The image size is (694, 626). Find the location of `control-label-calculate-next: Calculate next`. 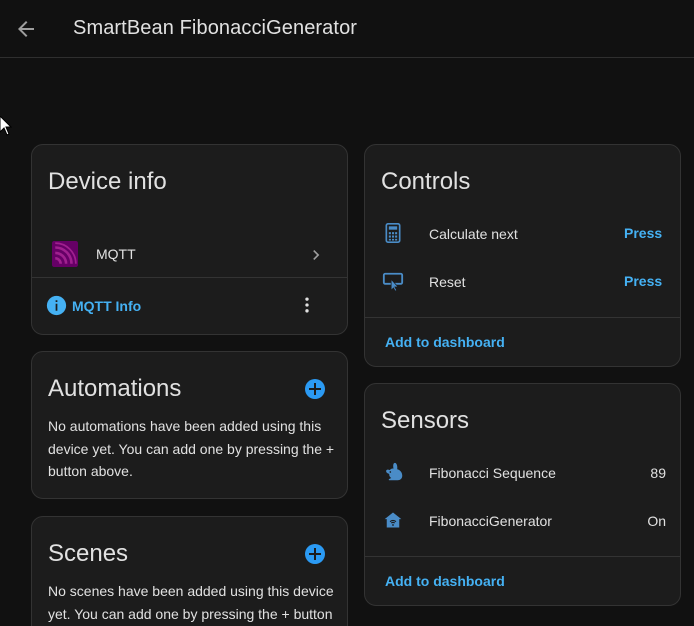

control-label-calculate-next: Calculate next is located at coordinates (473, 234).